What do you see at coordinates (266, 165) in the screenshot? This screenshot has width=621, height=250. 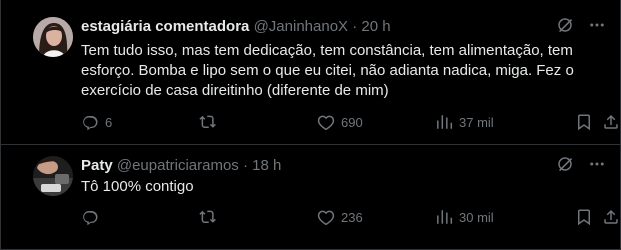 I see `timestamp: 18 h` at bounding box center [266, 165].